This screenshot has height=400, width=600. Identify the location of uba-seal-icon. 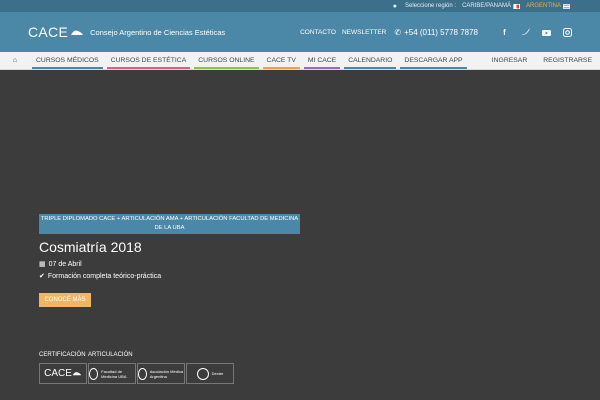
(94, 373).